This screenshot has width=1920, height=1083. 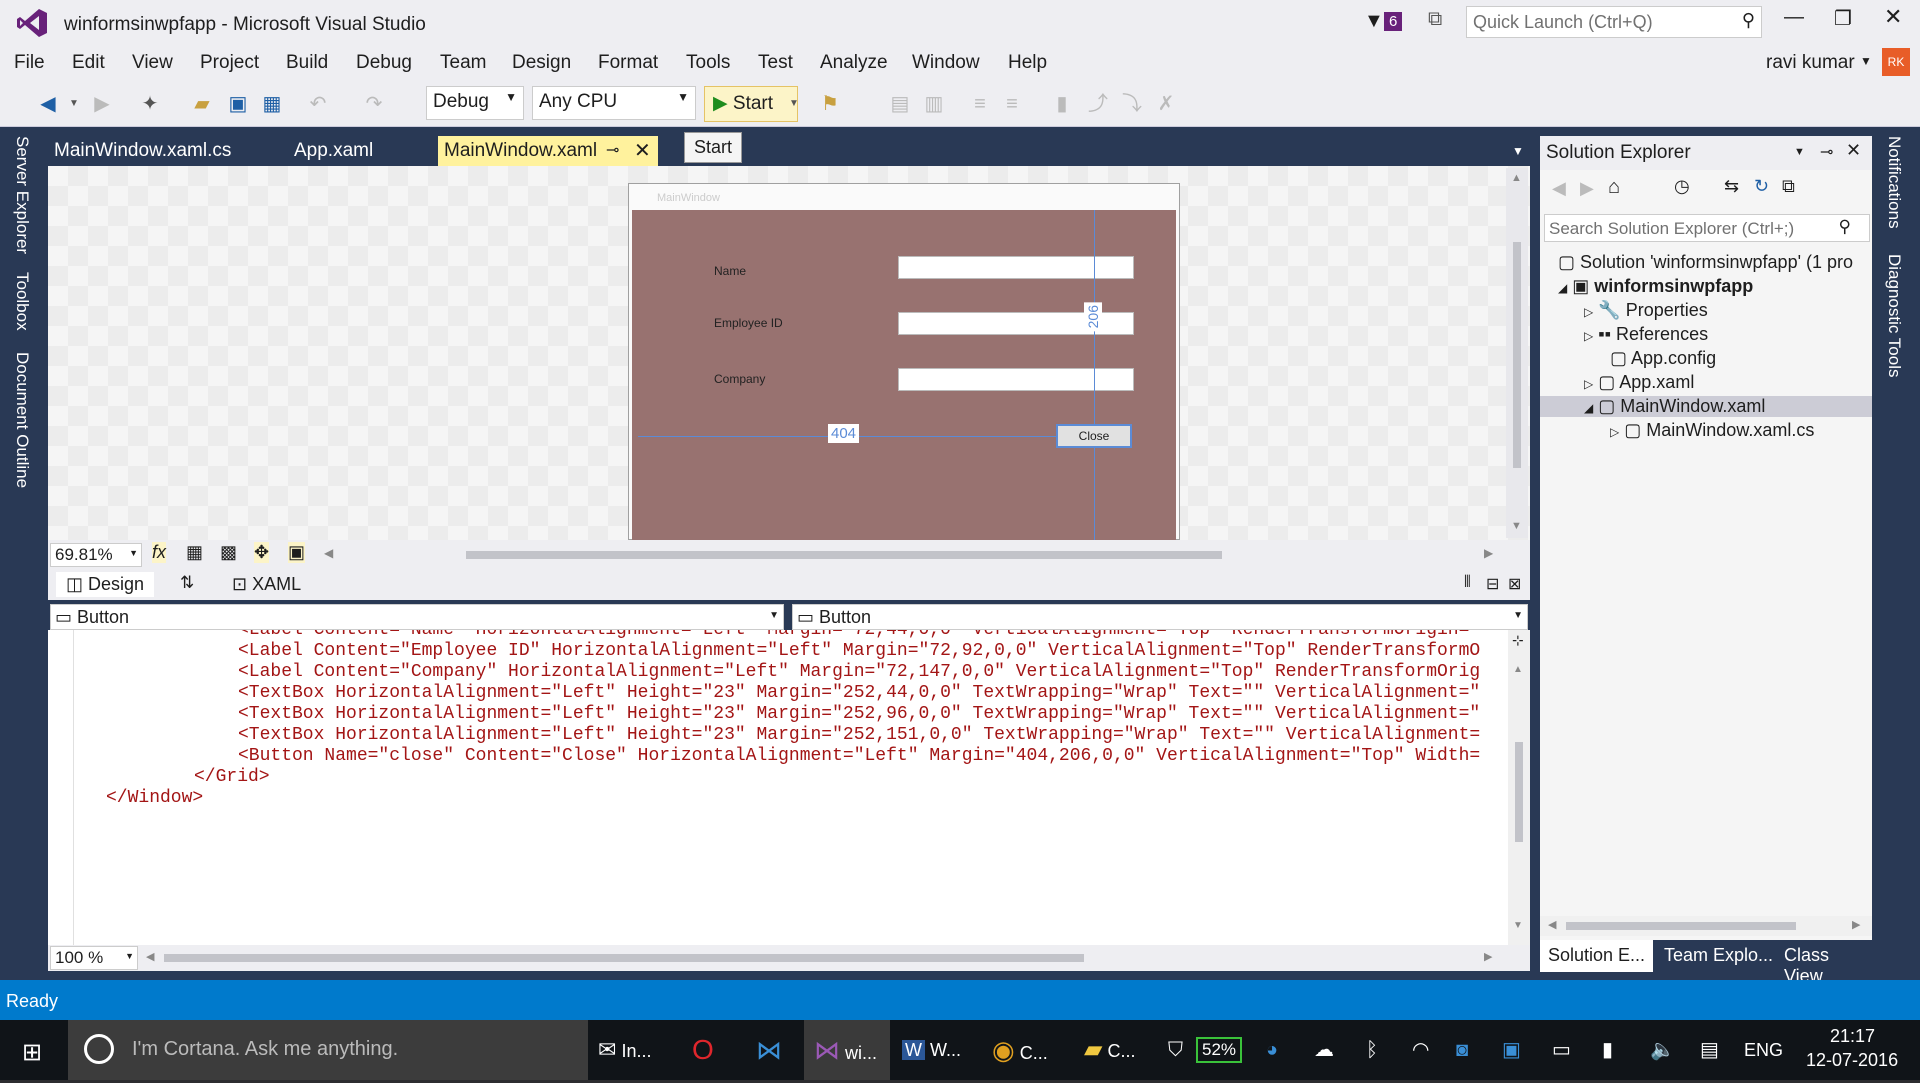 What do you see at coordinates (628, 63) in the screenshot?
I see `menu-format: Format` at bounding box center [628, 63].